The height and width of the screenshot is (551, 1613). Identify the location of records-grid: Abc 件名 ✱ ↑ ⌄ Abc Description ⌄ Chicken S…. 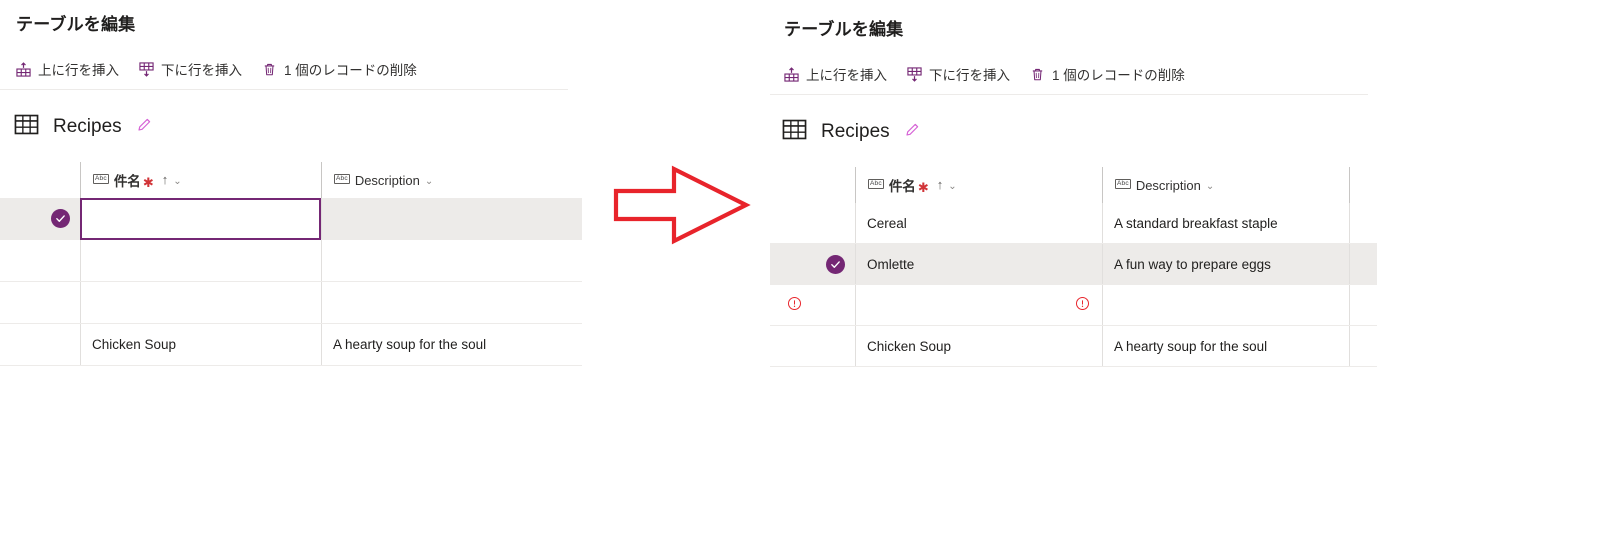
(291, 264).